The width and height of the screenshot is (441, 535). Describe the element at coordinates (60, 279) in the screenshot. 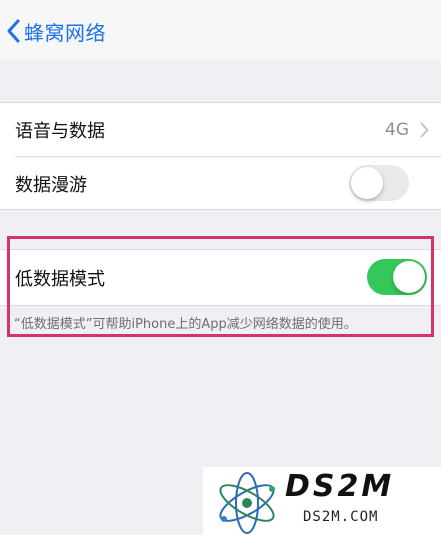

I see `low-data-mode-label: 低数据模式` at that location.